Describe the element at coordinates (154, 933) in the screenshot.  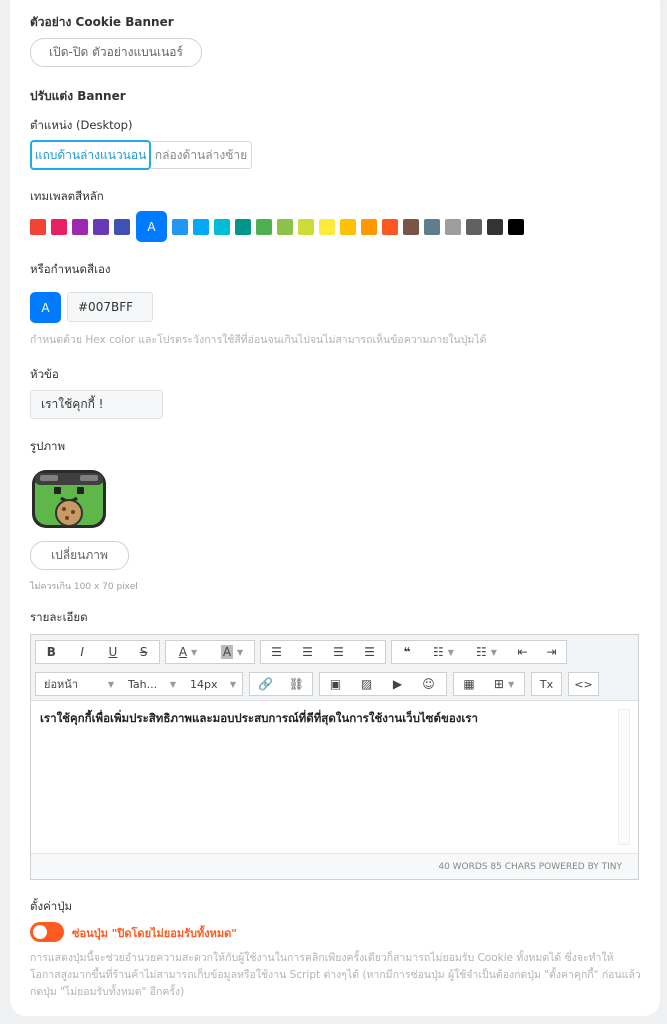
I see `hide-reject-all-label: ซ่อนปุ่ม "ปิดโดยไม่ยอมรับทั้งหมด"` at that location.